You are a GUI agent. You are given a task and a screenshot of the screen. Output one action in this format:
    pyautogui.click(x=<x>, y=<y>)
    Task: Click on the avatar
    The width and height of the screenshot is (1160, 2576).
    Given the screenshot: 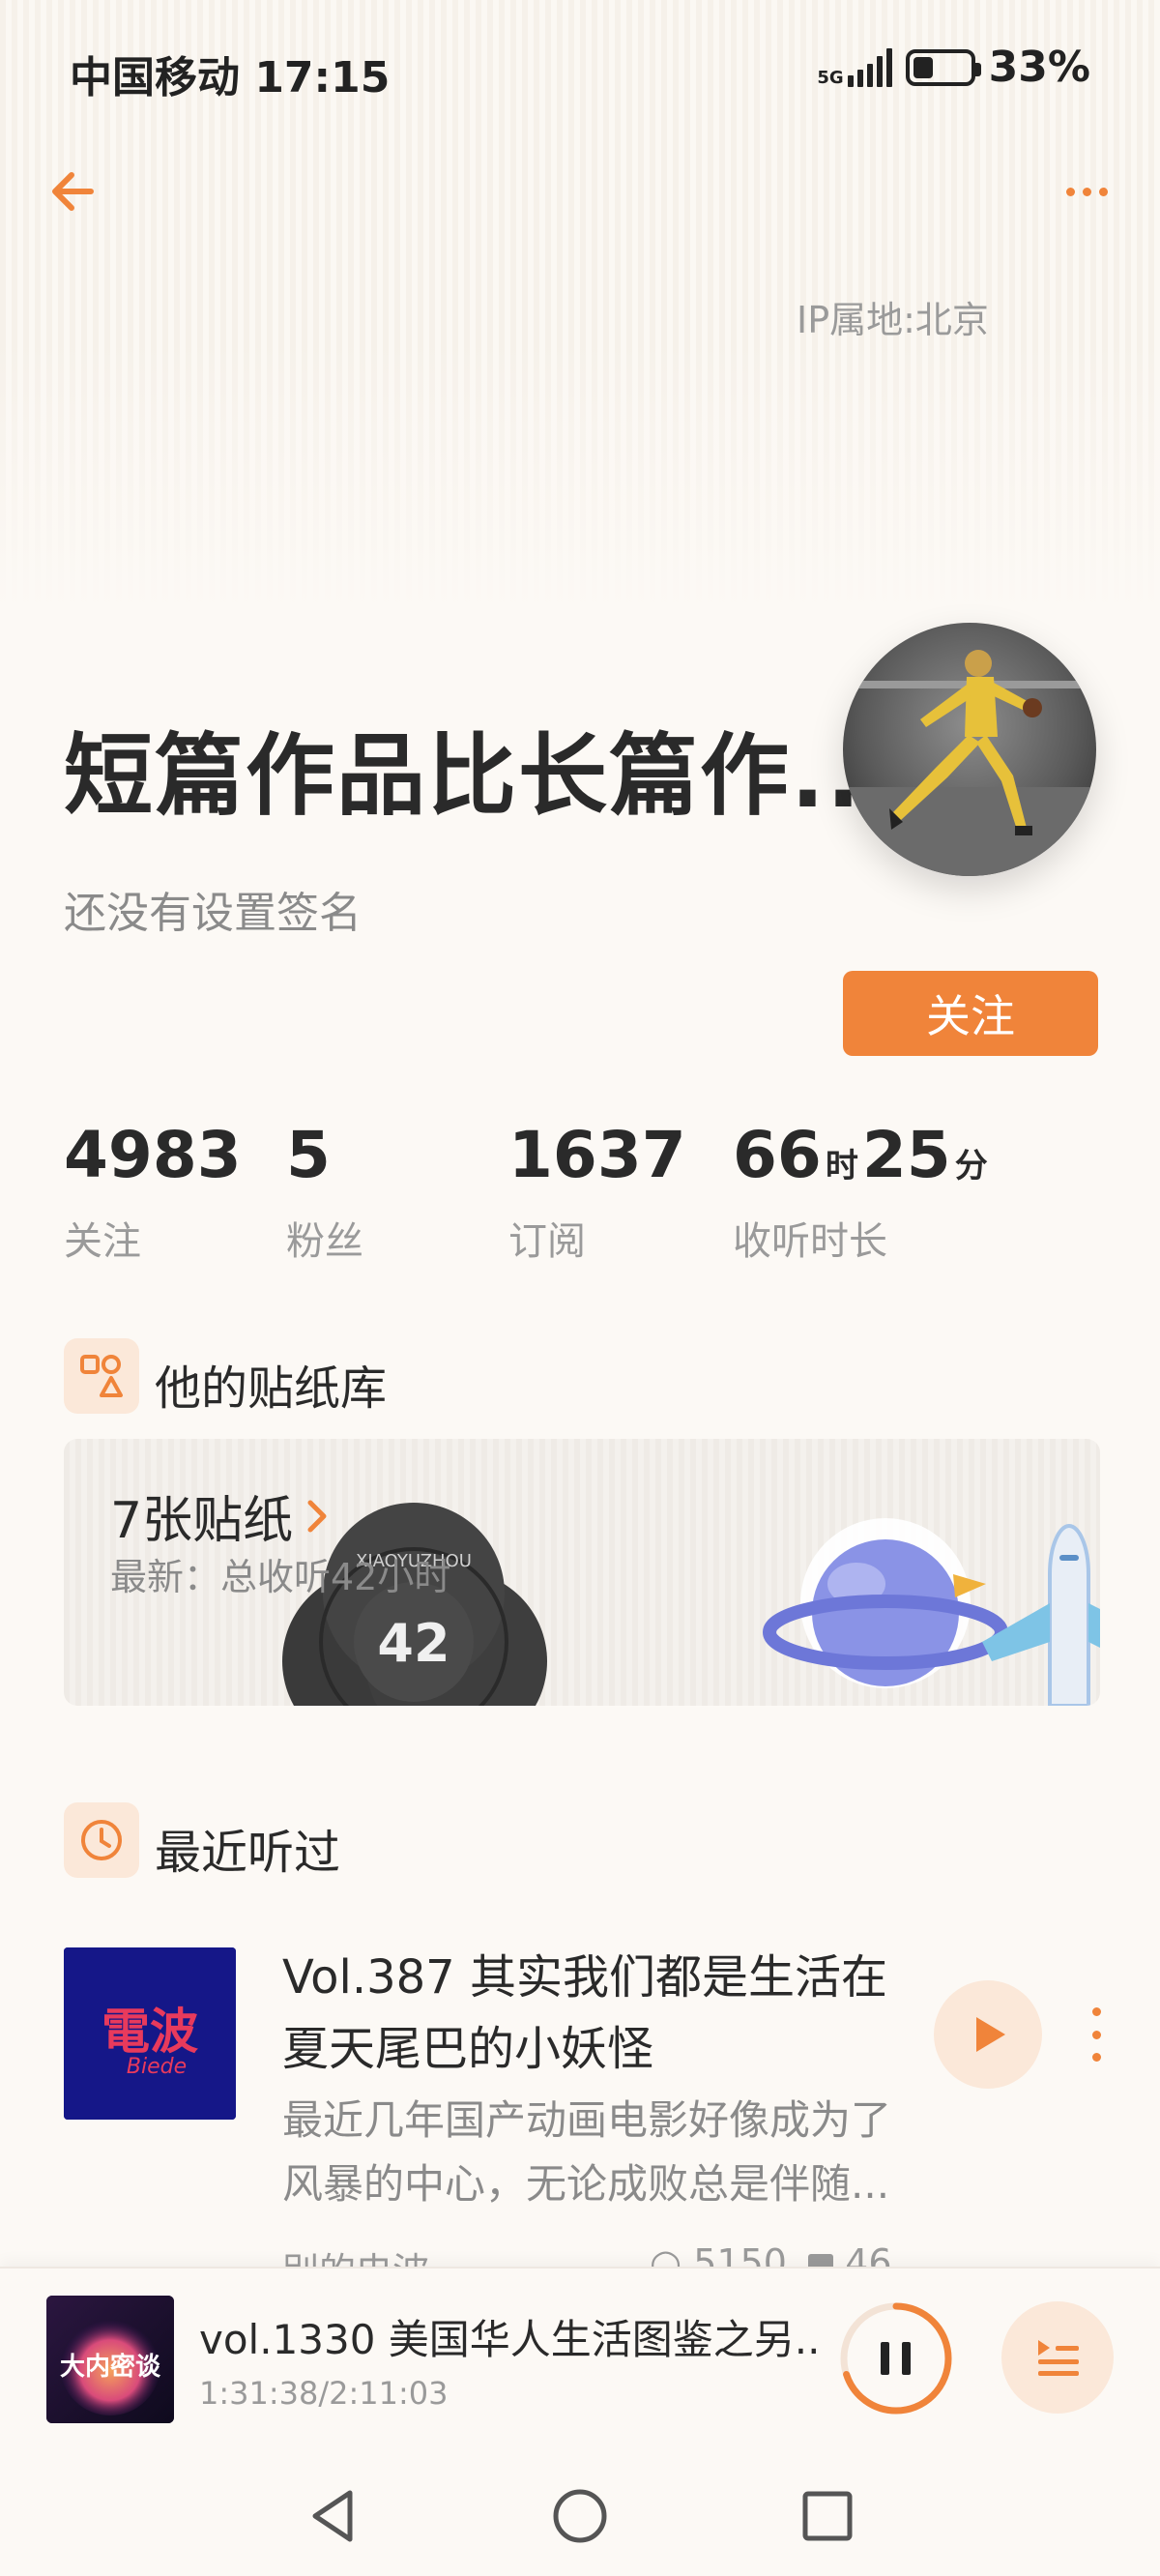 What is the action you would take?
    pyautogui.click(x=970, y=749)
    